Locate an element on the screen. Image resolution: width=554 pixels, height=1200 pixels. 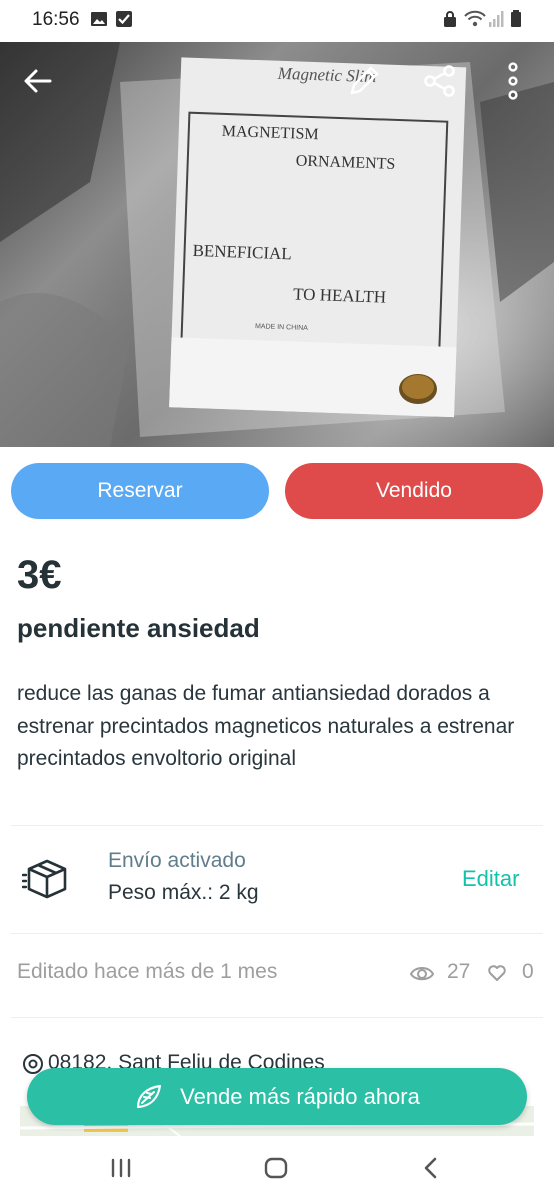
recent-apps-button is located at coordinates (121, 1168).